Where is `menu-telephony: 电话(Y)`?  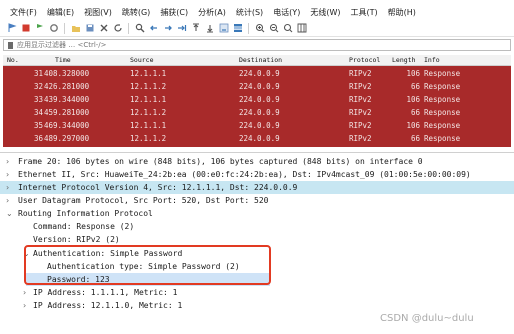
menu-telephony: 电话(Y) is located at coordinates (286, 12).